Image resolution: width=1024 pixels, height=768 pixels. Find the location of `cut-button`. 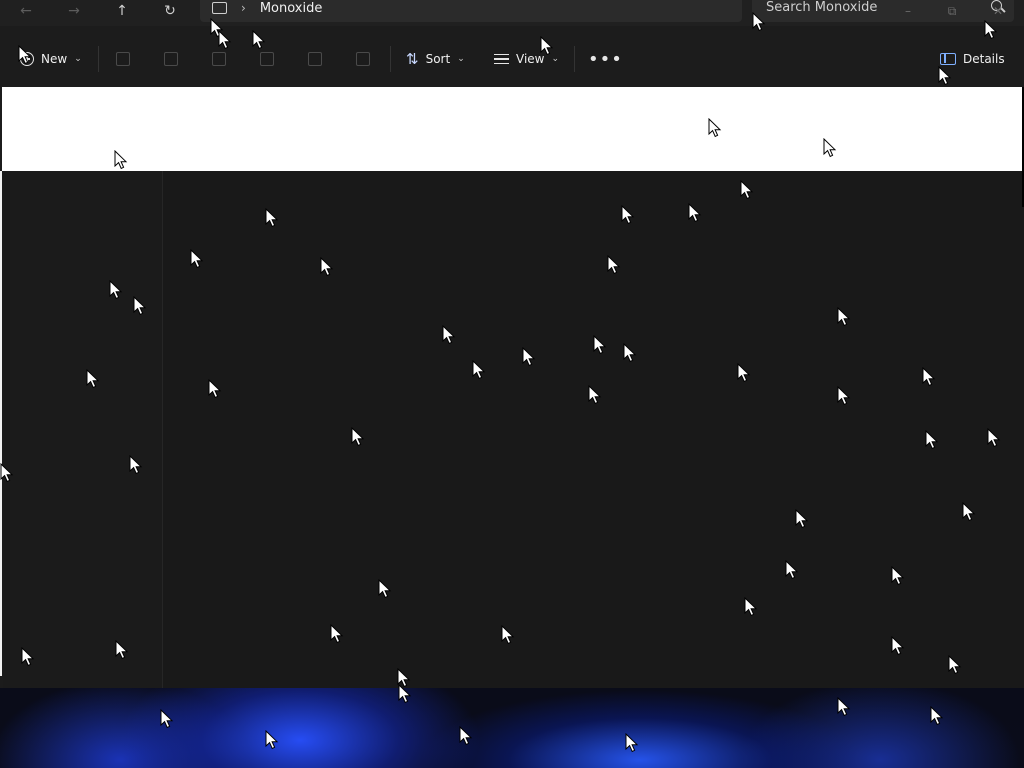

cut-button is located at coordinates (123, 59).